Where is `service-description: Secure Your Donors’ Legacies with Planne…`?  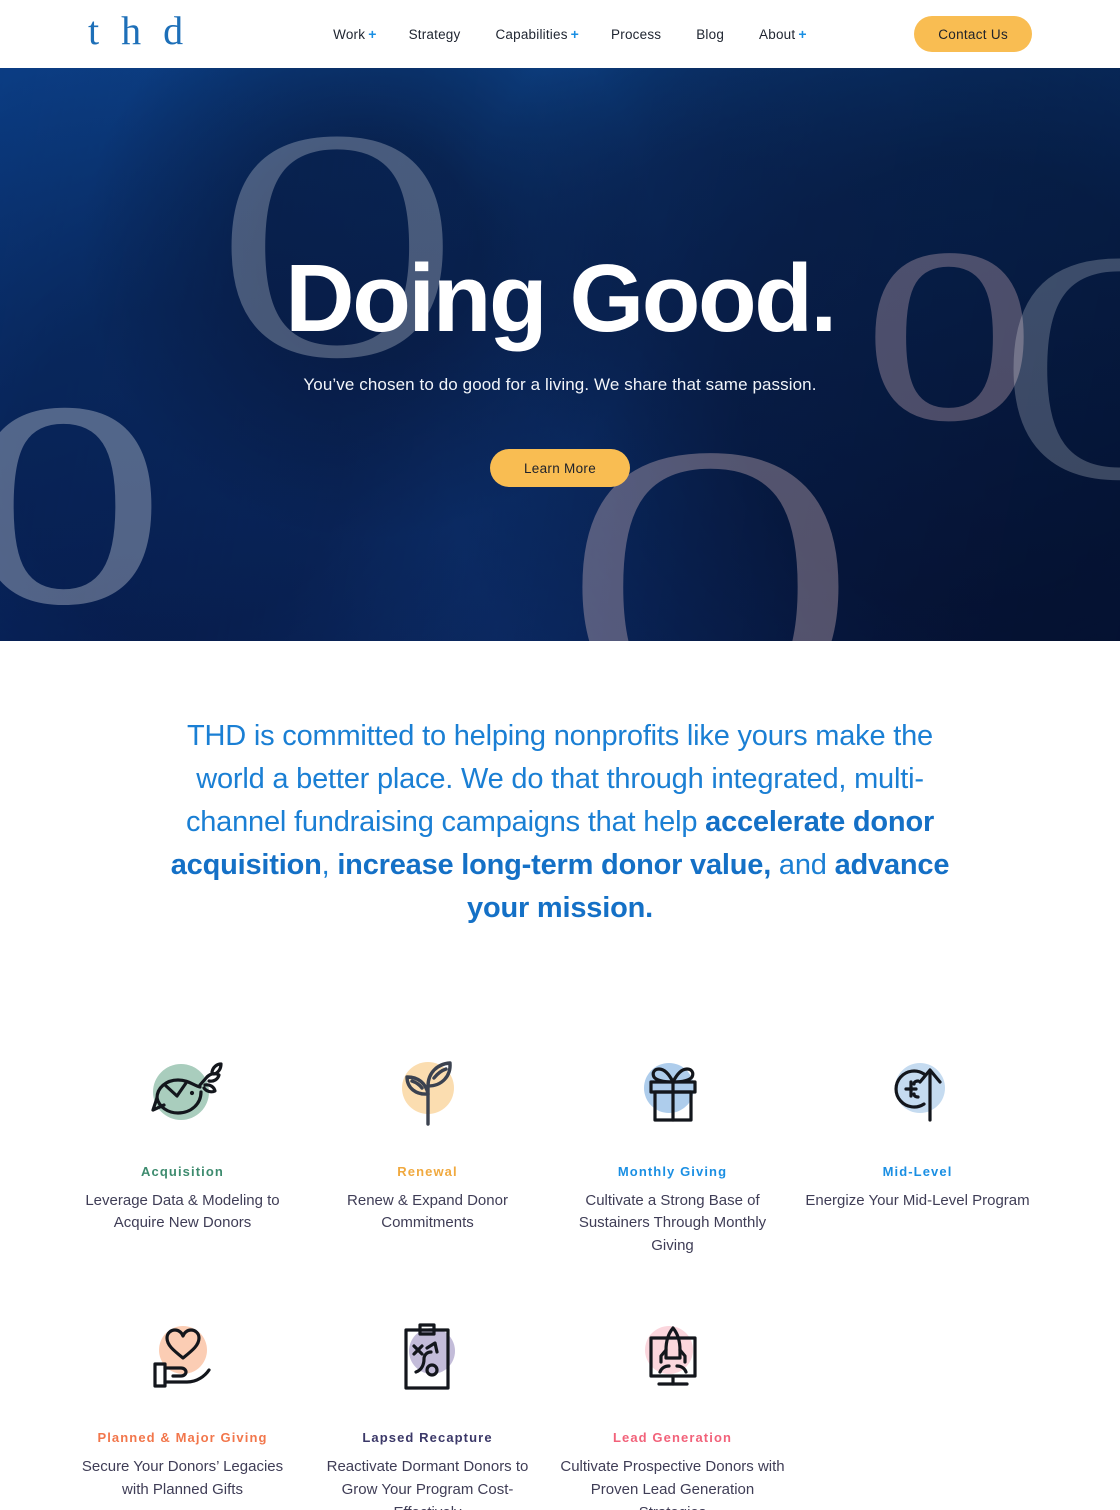
service-description: Secure Your Donors’ Legacies with Planne… is located at coordinates (182, 1478).